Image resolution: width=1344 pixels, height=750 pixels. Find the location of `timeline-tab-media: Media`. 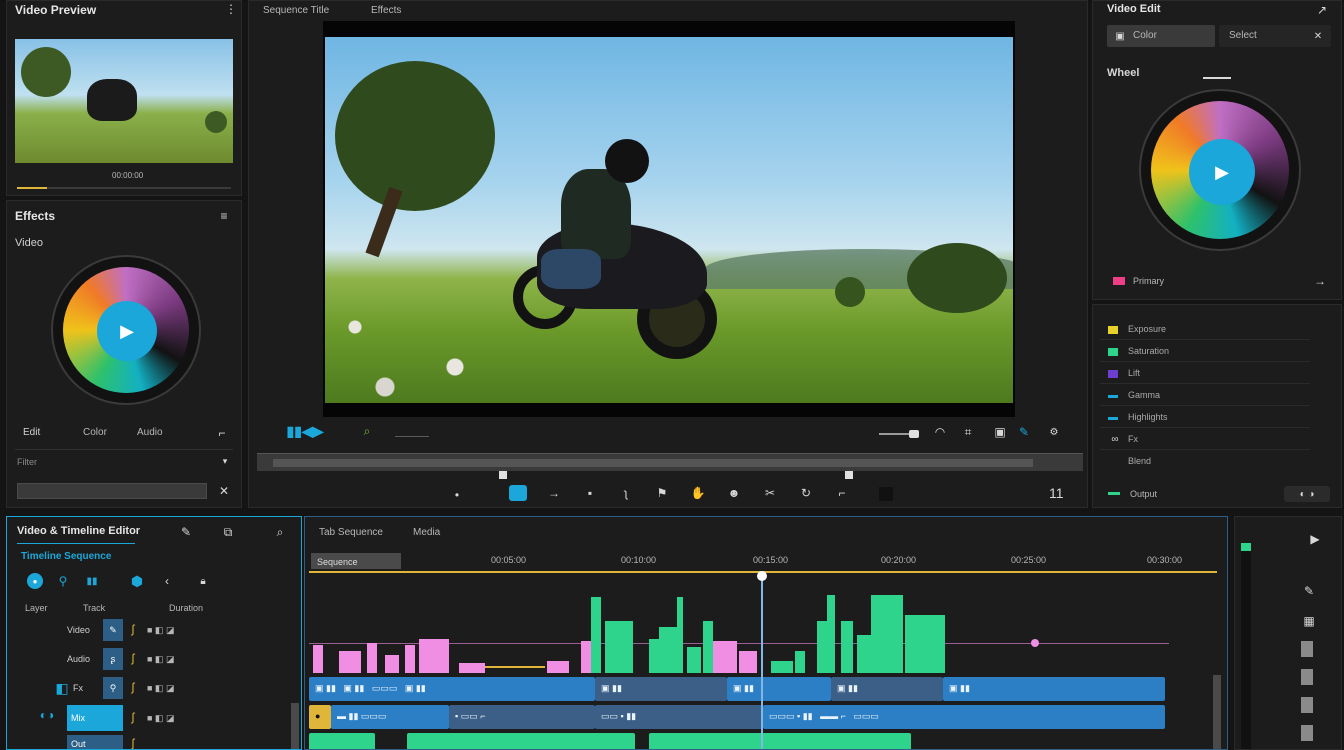

timeline-tab-media: Media is located at coordinates (426, 532).